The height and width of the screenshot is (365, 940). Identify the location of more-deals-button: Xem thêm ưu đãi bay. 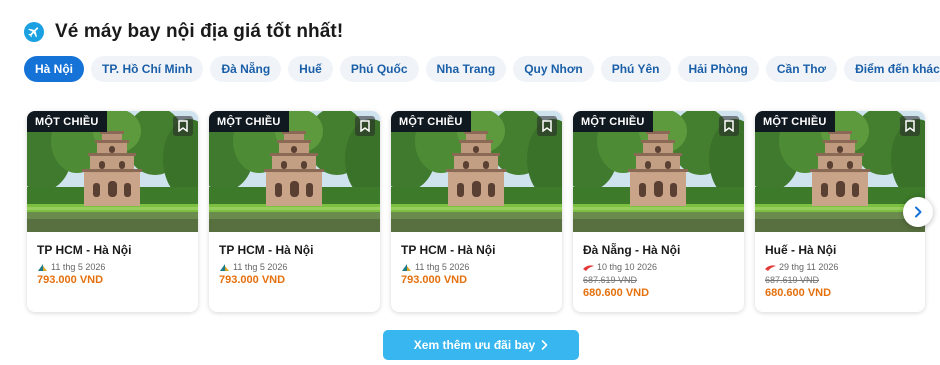
(481, 345).